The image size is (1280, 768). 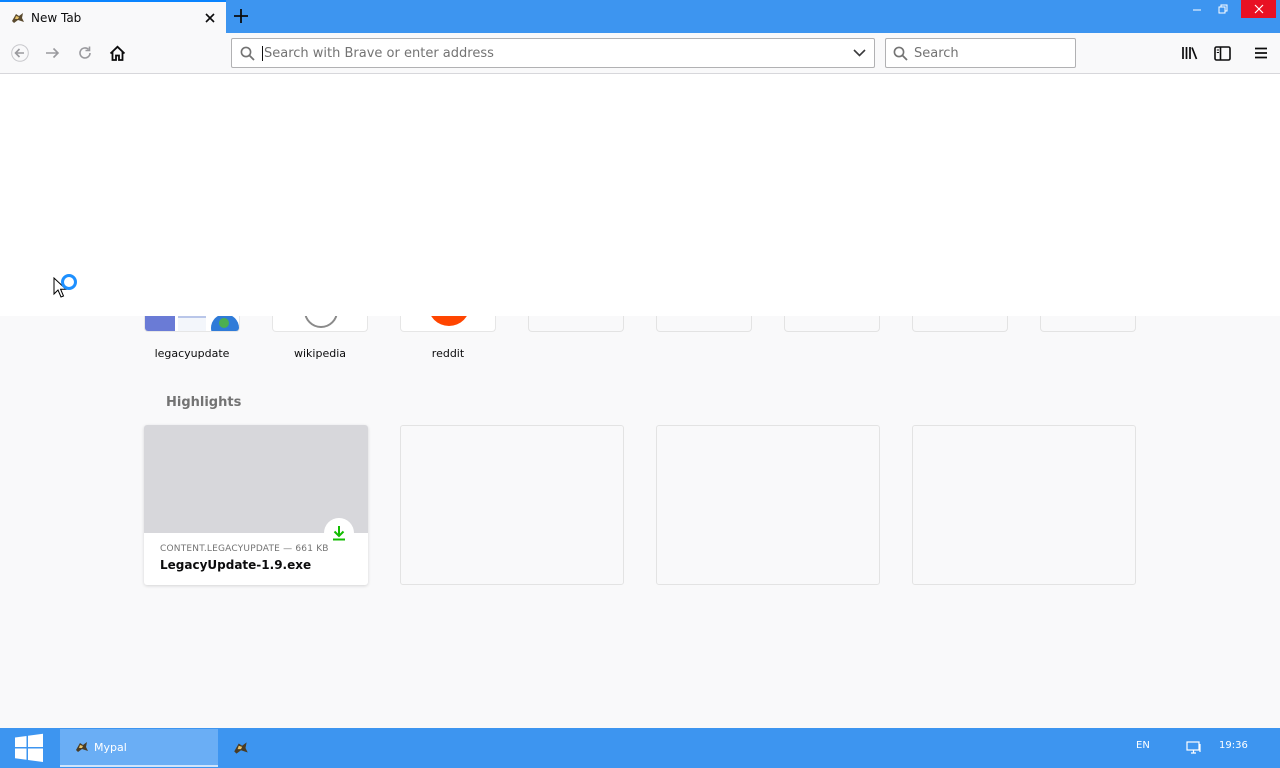 I want to click on highlight-title: LegacyUpdate-1.9.exe, so click(x=236, y=565).